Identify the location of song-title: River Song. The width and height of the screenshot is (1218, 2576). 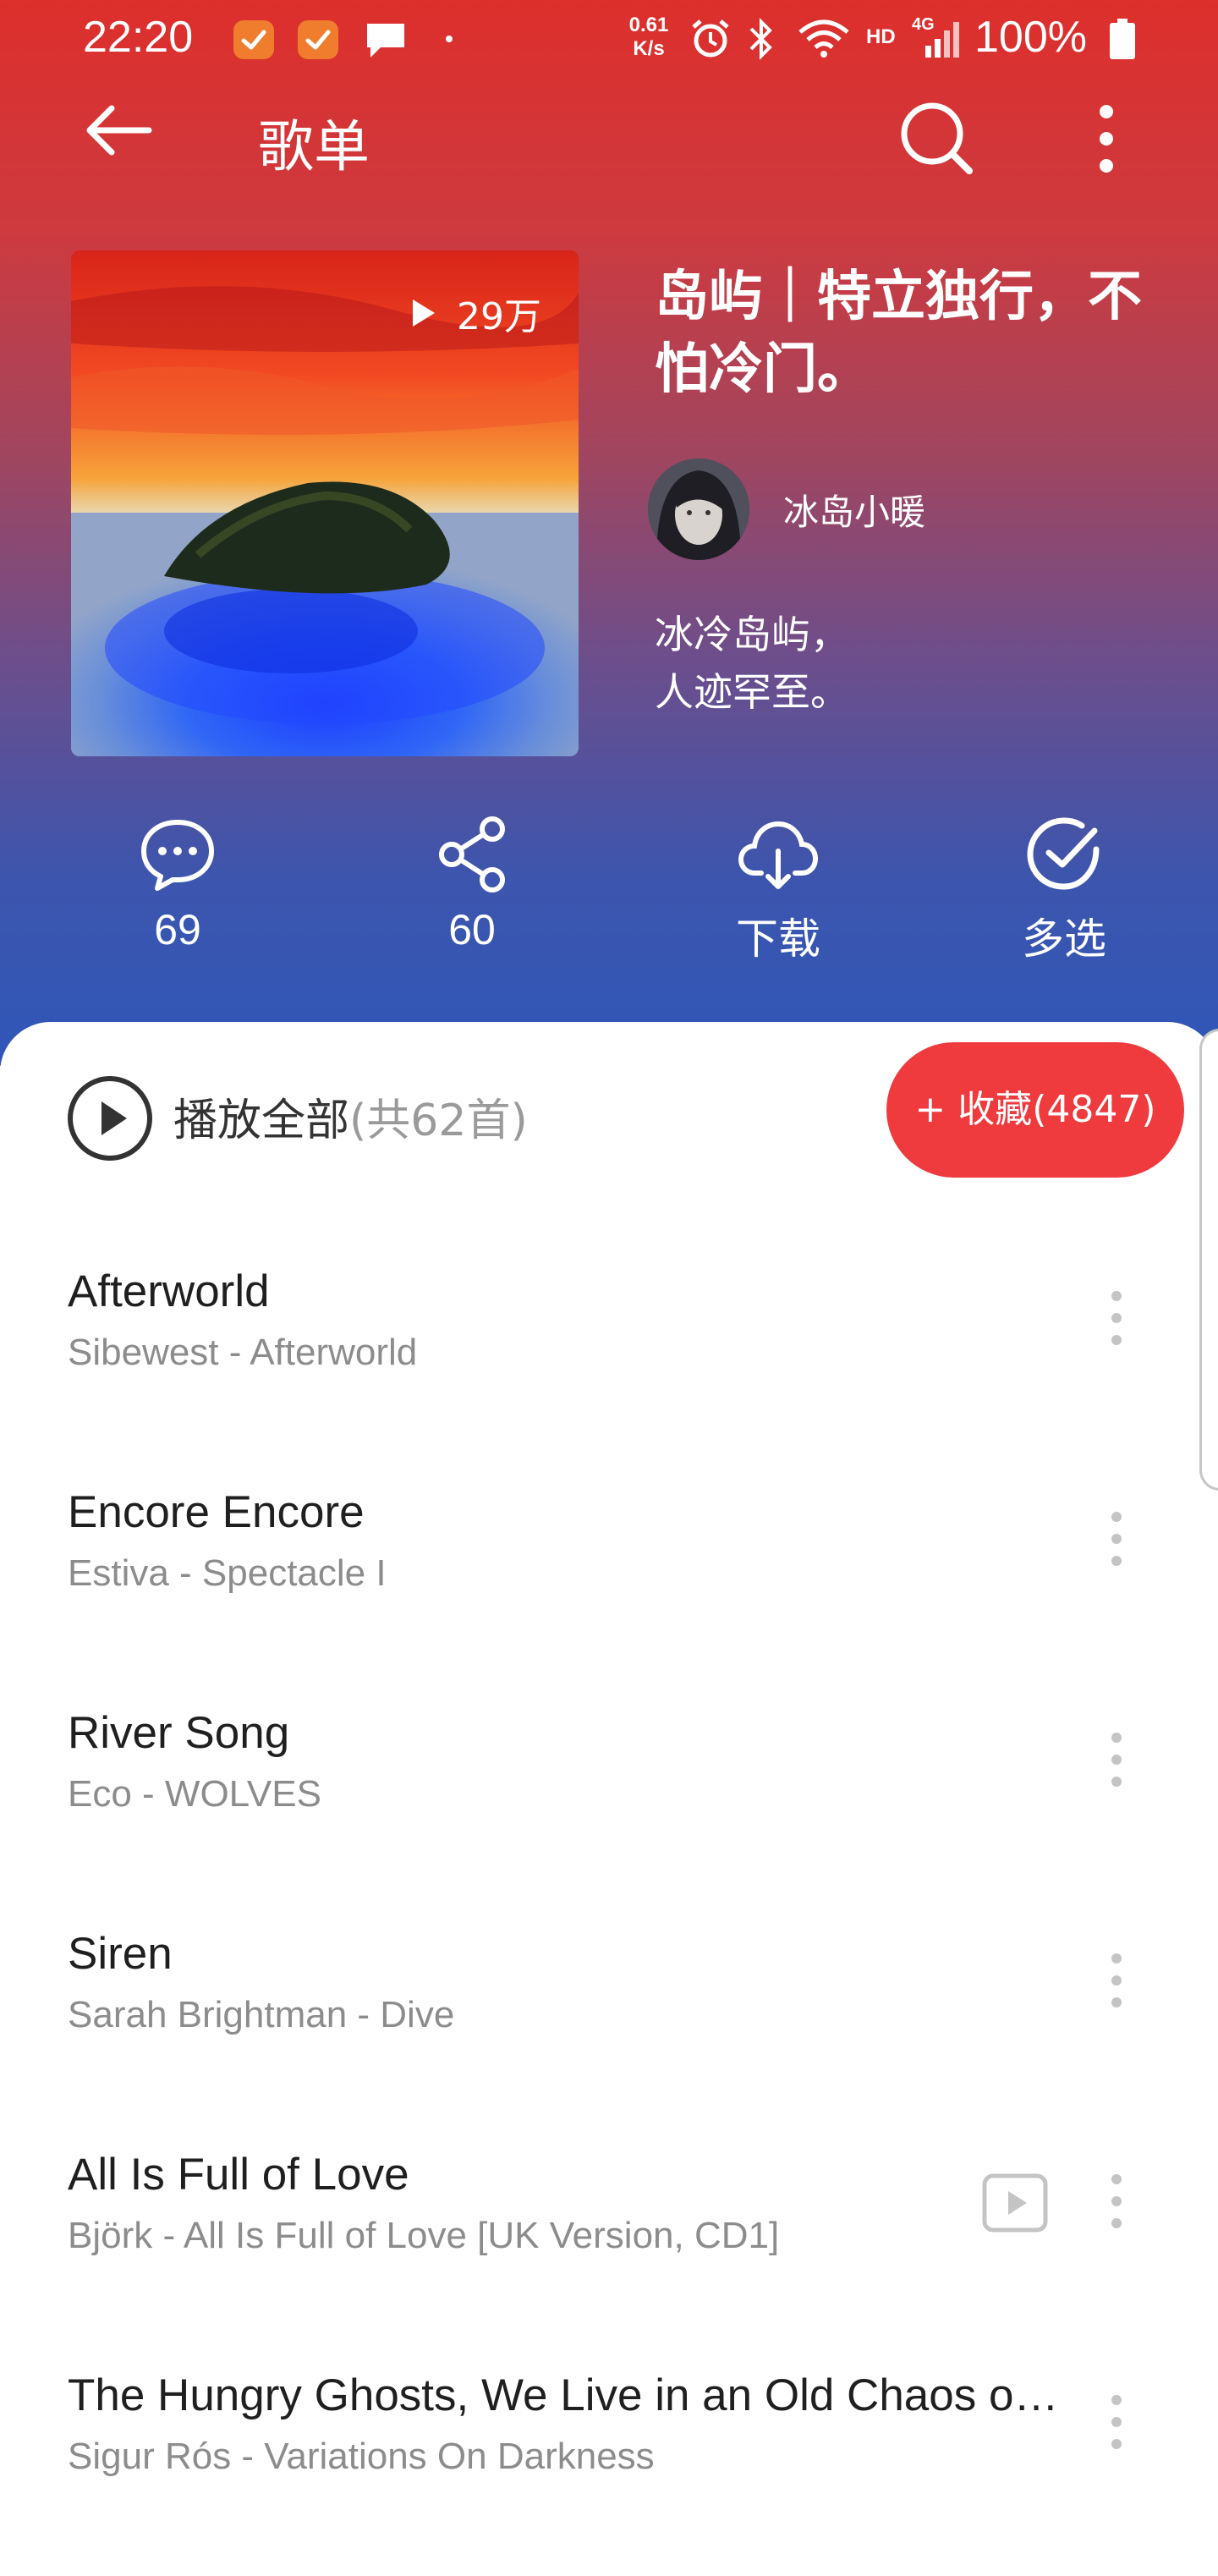
(179, 1733).